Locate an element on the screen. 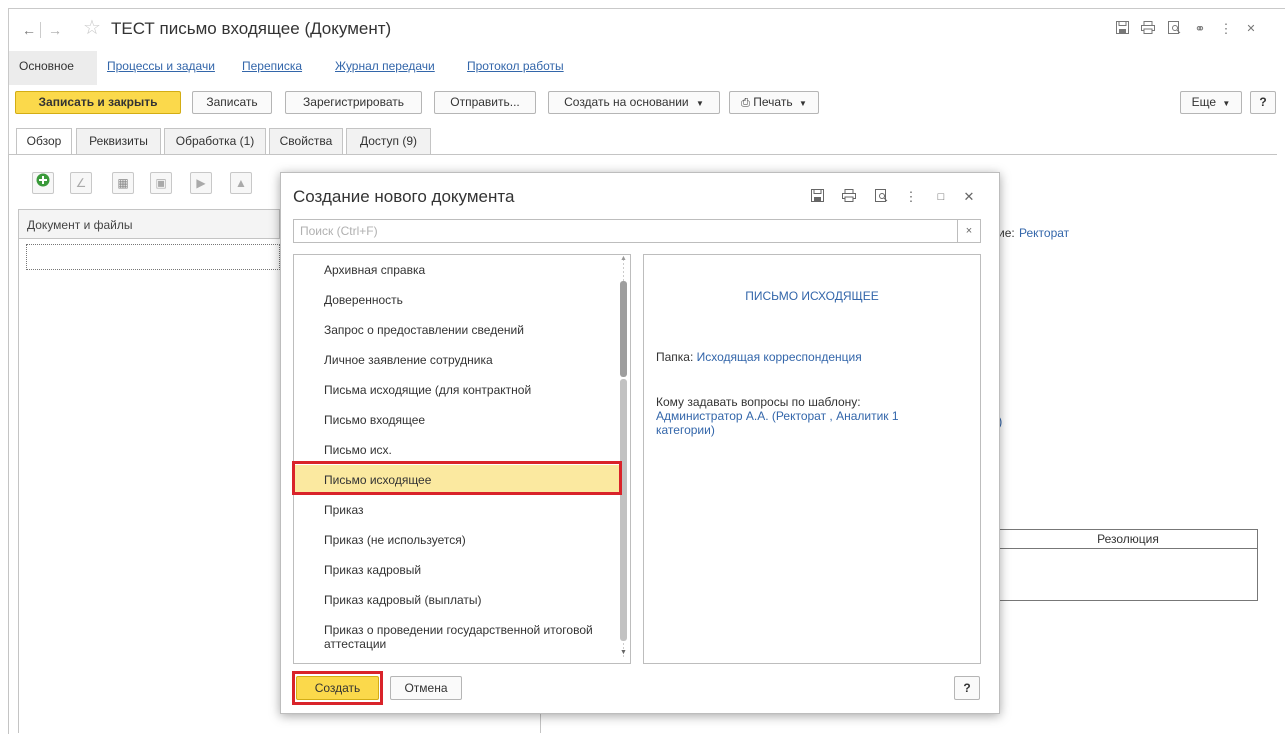 Image resolution: width=1285 pixels, height=734 pixels. print-label: Печать is located at coordinates (773, 102).